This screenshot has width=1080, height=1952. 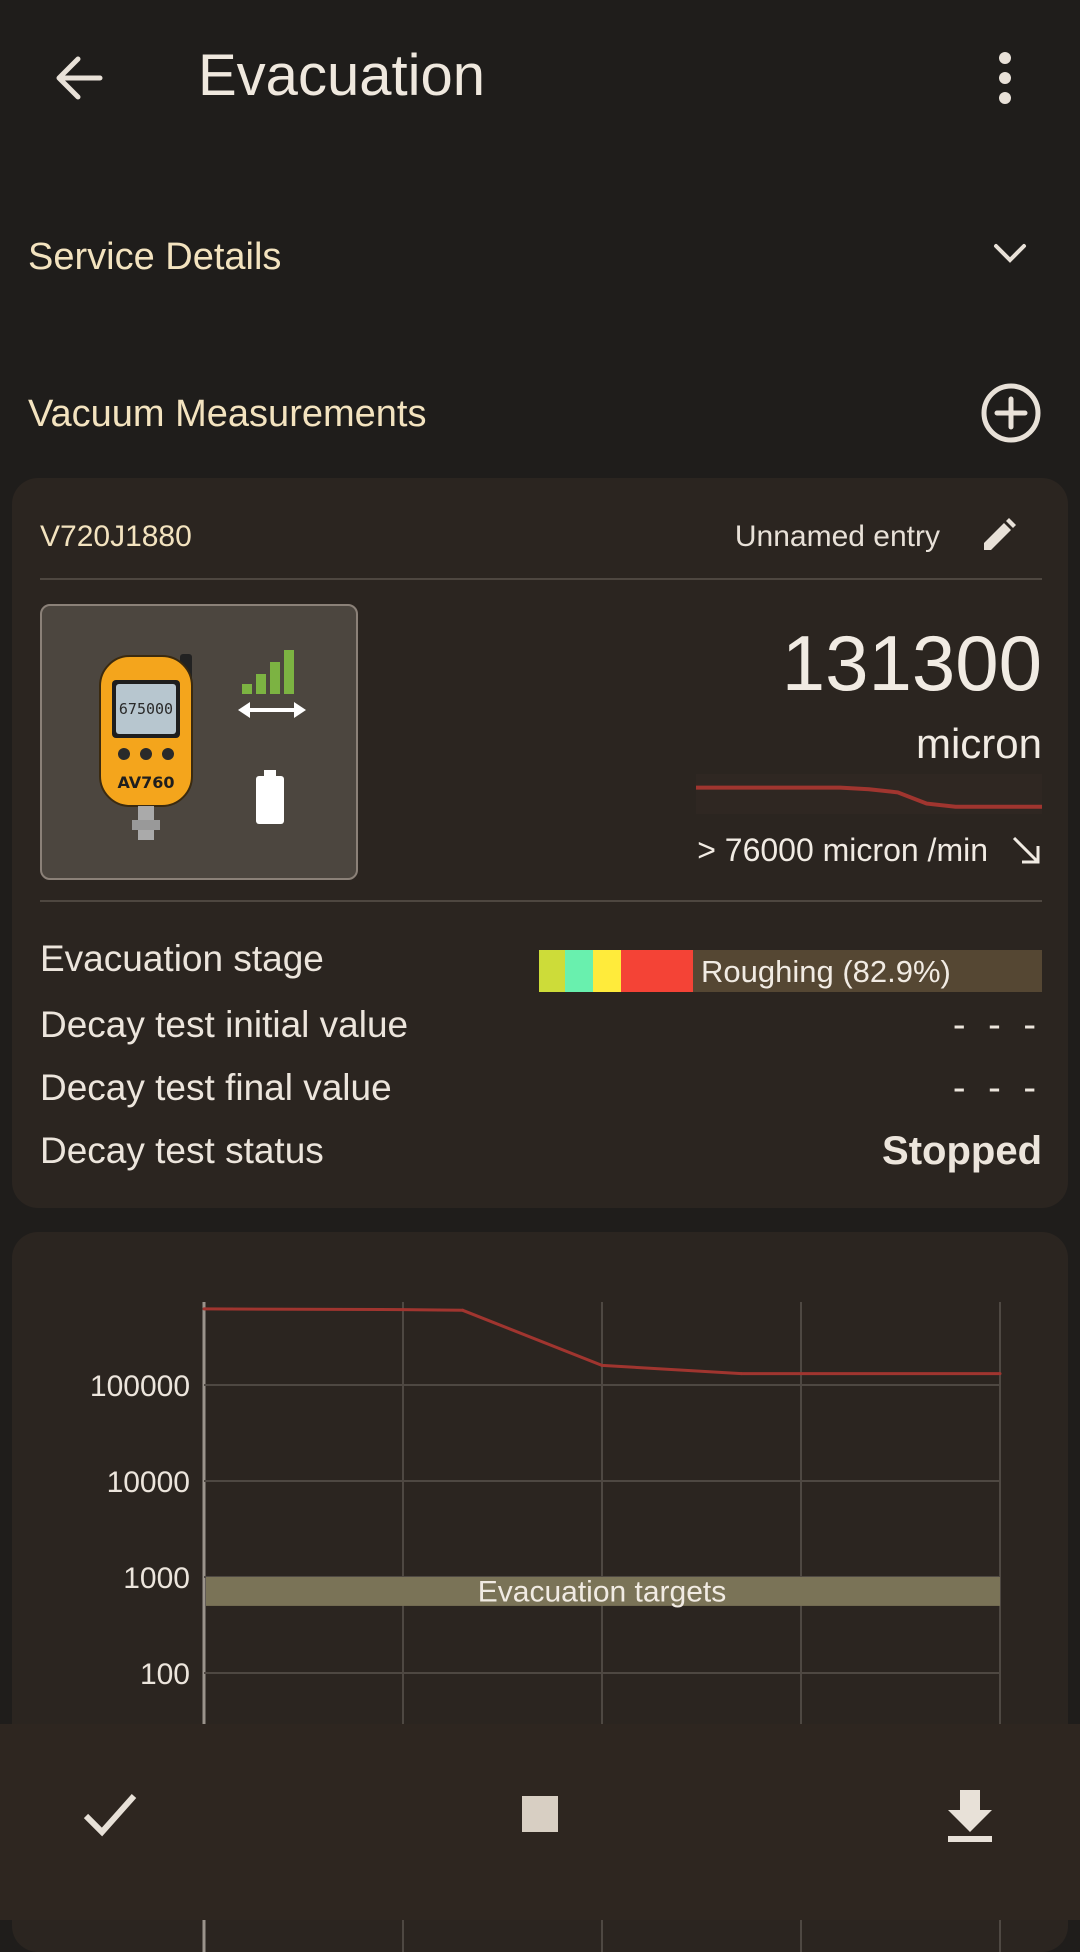 I want to click on decay-status-label: Decay test status, so click(x=182, y=1150).